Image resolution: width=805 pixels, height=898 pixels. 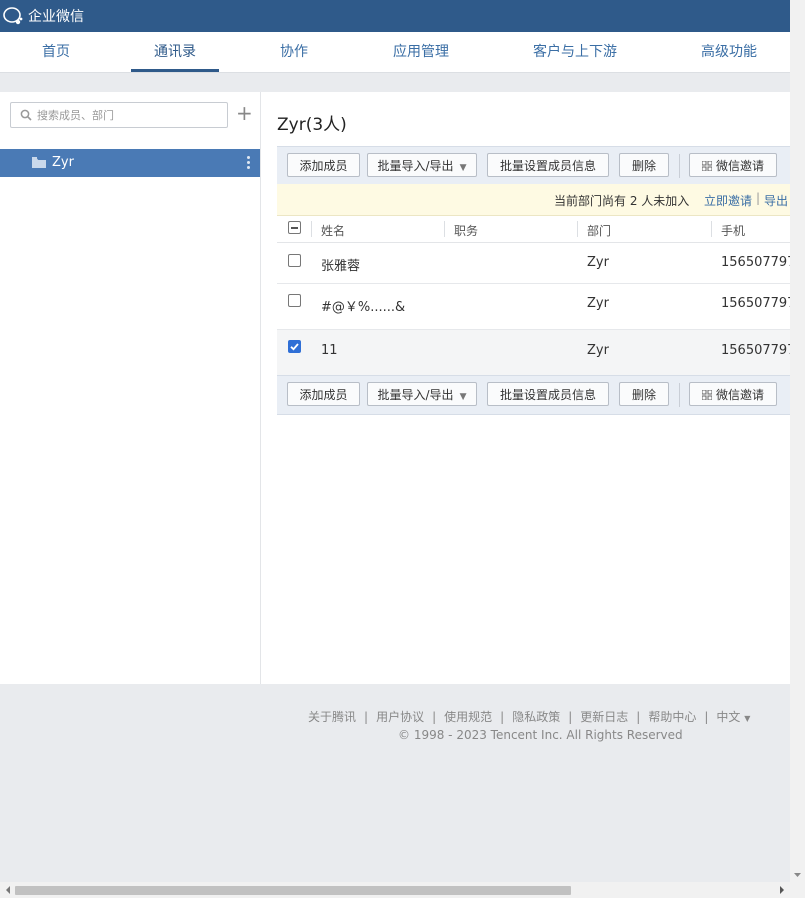 I want to click on select-all-checkbox, so click(x=294, y=227).